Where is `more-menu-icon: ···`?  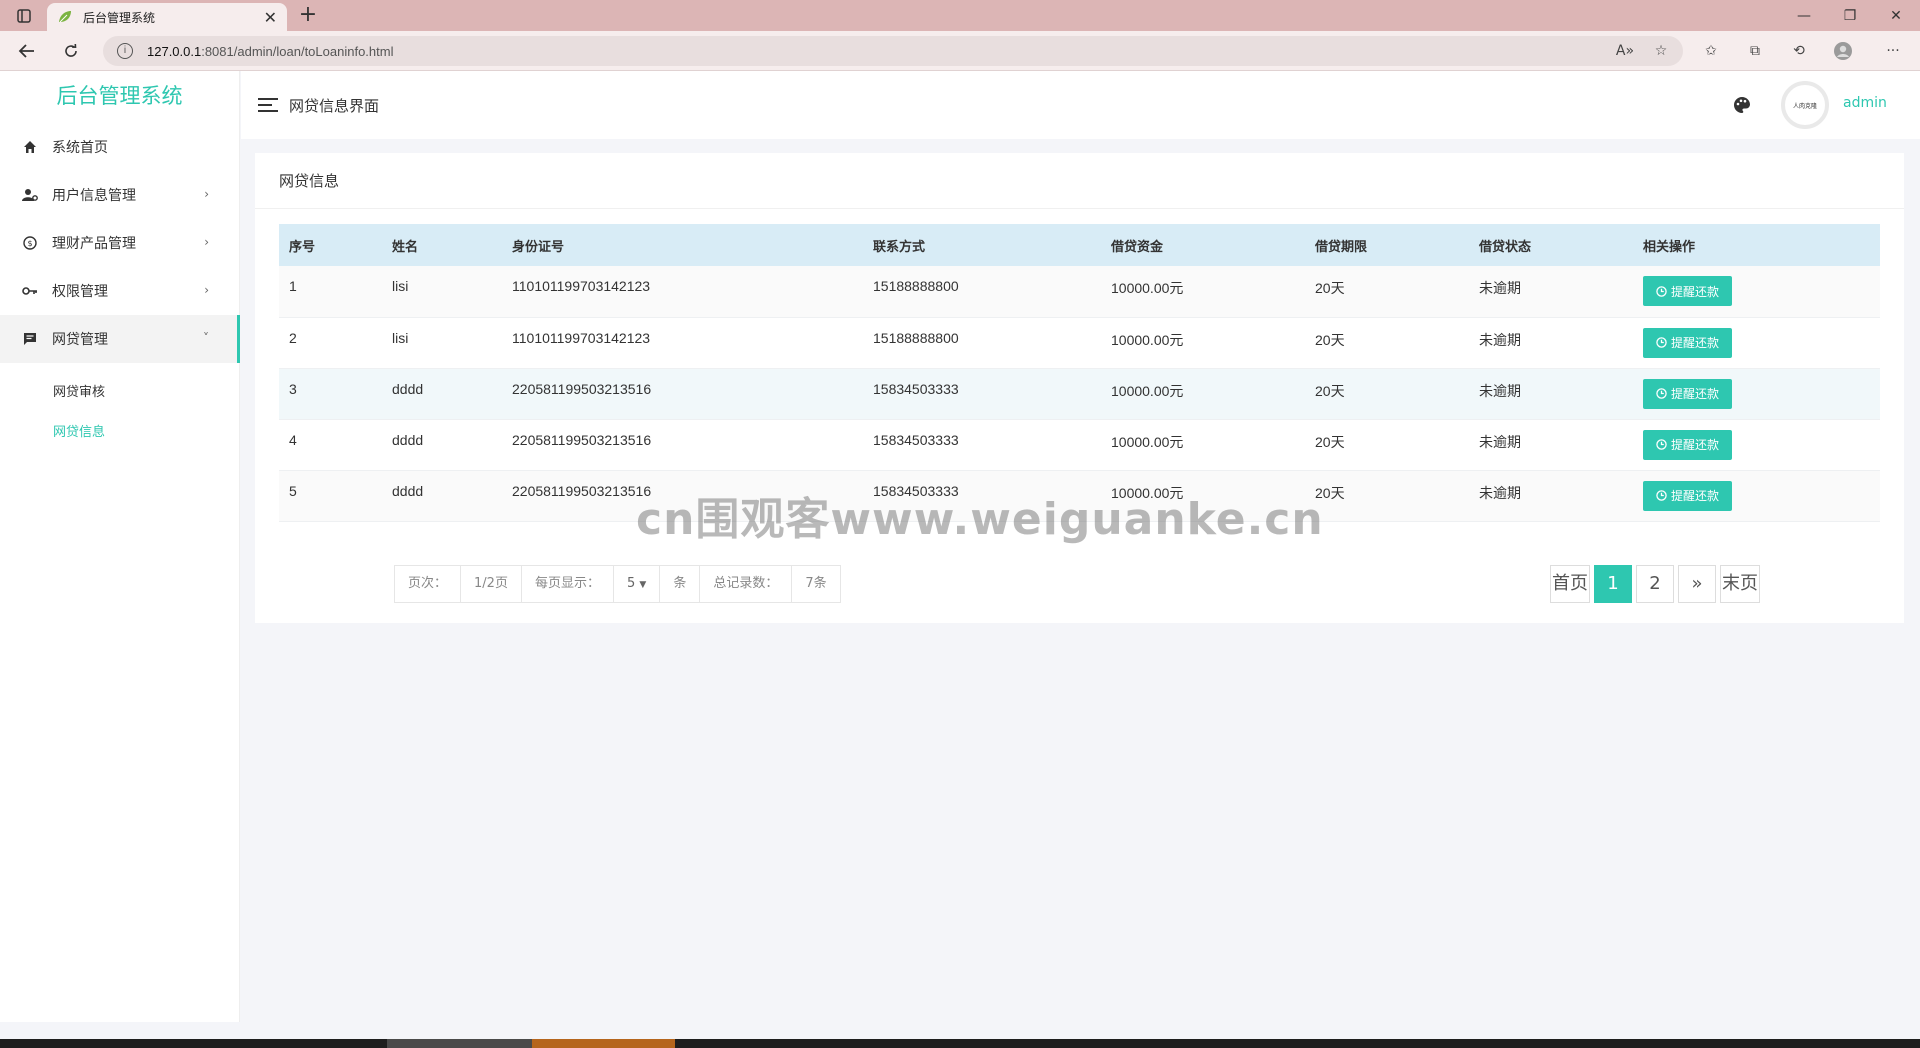
more-menu-icon: ··· is located at coordinates (1893, 51).